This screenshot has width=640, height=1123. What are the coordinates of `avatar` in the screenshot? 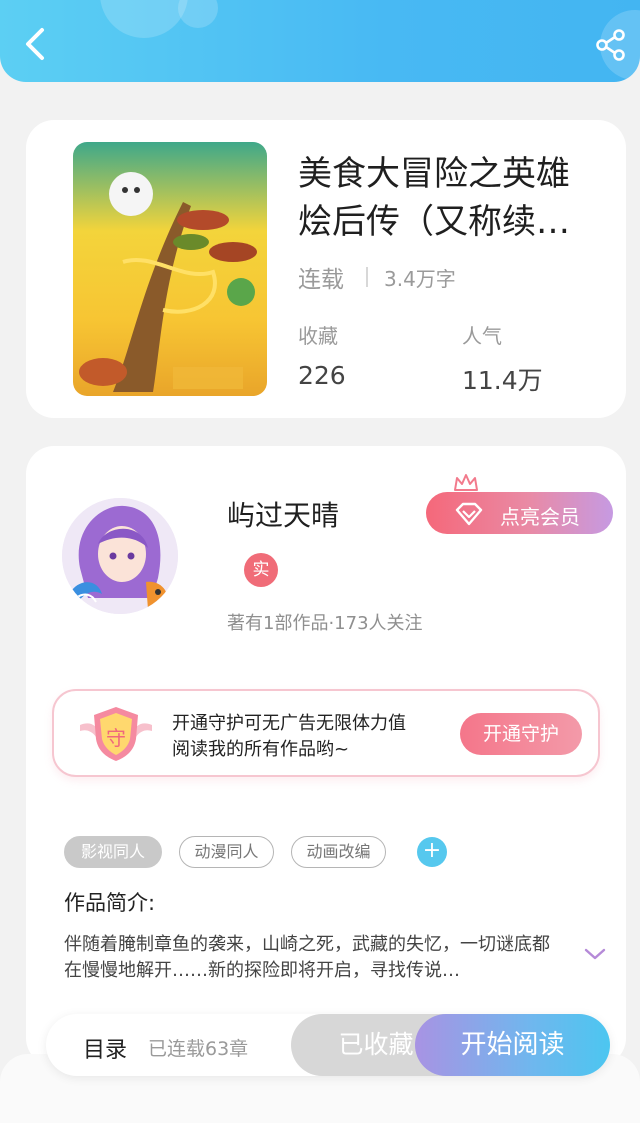 It's located at (120, 556).